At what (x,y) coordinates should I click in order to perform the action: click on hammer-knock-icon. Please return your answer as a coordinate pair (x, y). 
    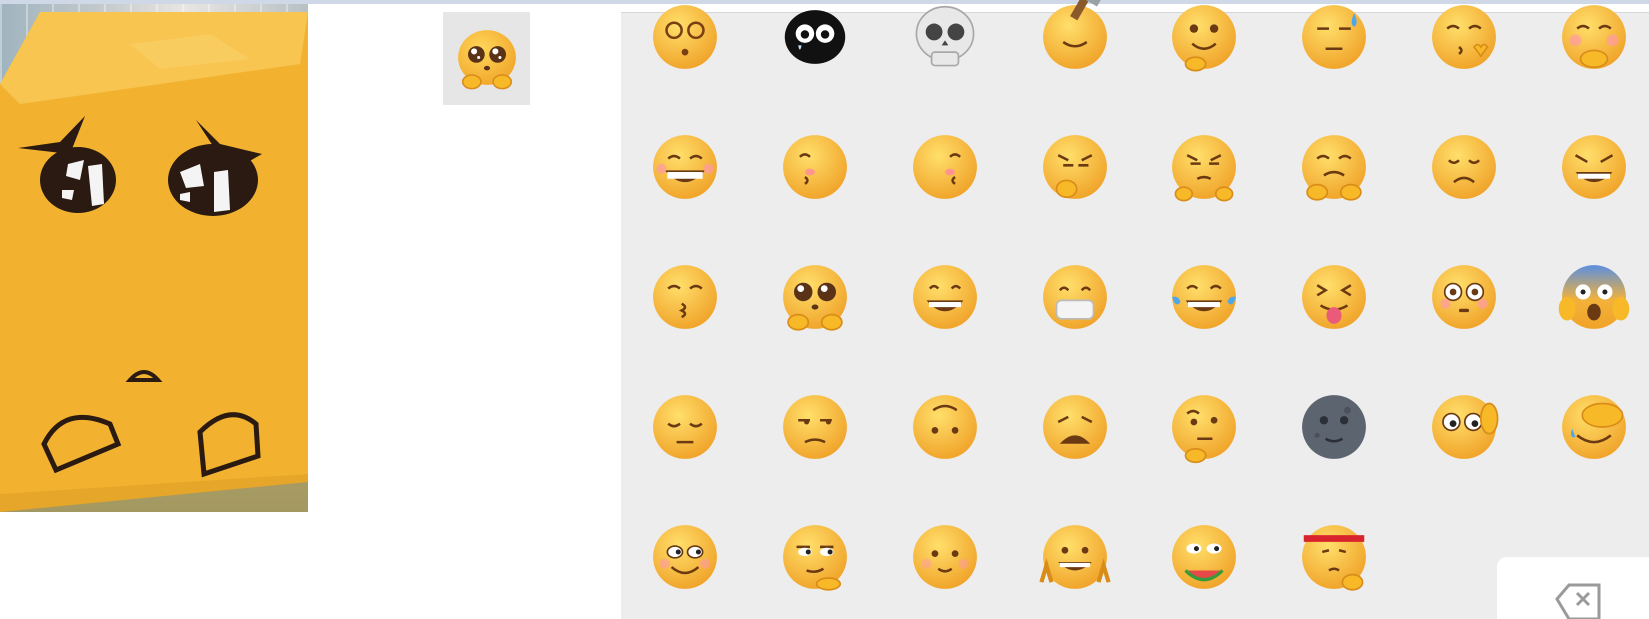
    Looking at the image, I should click on (1075, 39).